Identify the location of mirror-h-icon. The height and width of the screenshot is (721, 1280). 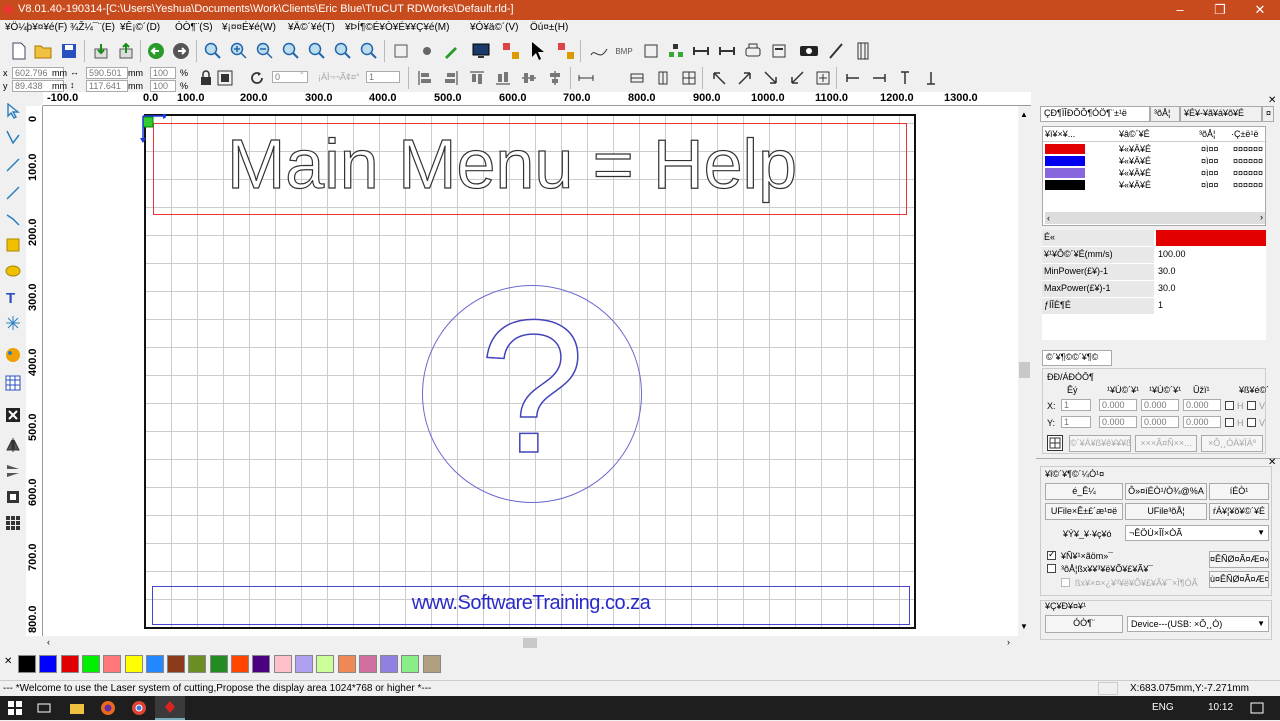
(701, 51).